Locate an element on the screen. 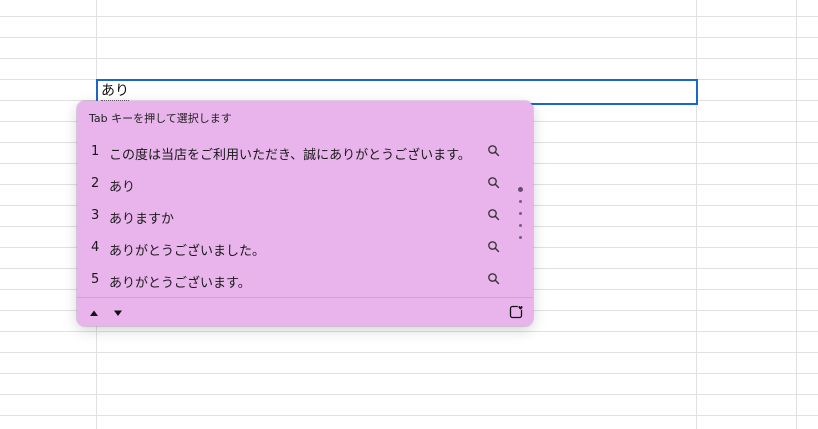  page-indicator is located at coordinates (521, 215).